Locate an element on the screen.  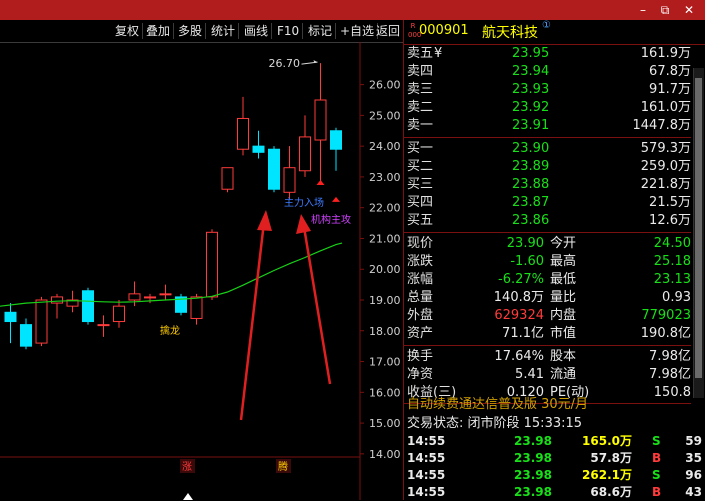
sell-level-label: 卖二 is located at coordinates (420, 107).